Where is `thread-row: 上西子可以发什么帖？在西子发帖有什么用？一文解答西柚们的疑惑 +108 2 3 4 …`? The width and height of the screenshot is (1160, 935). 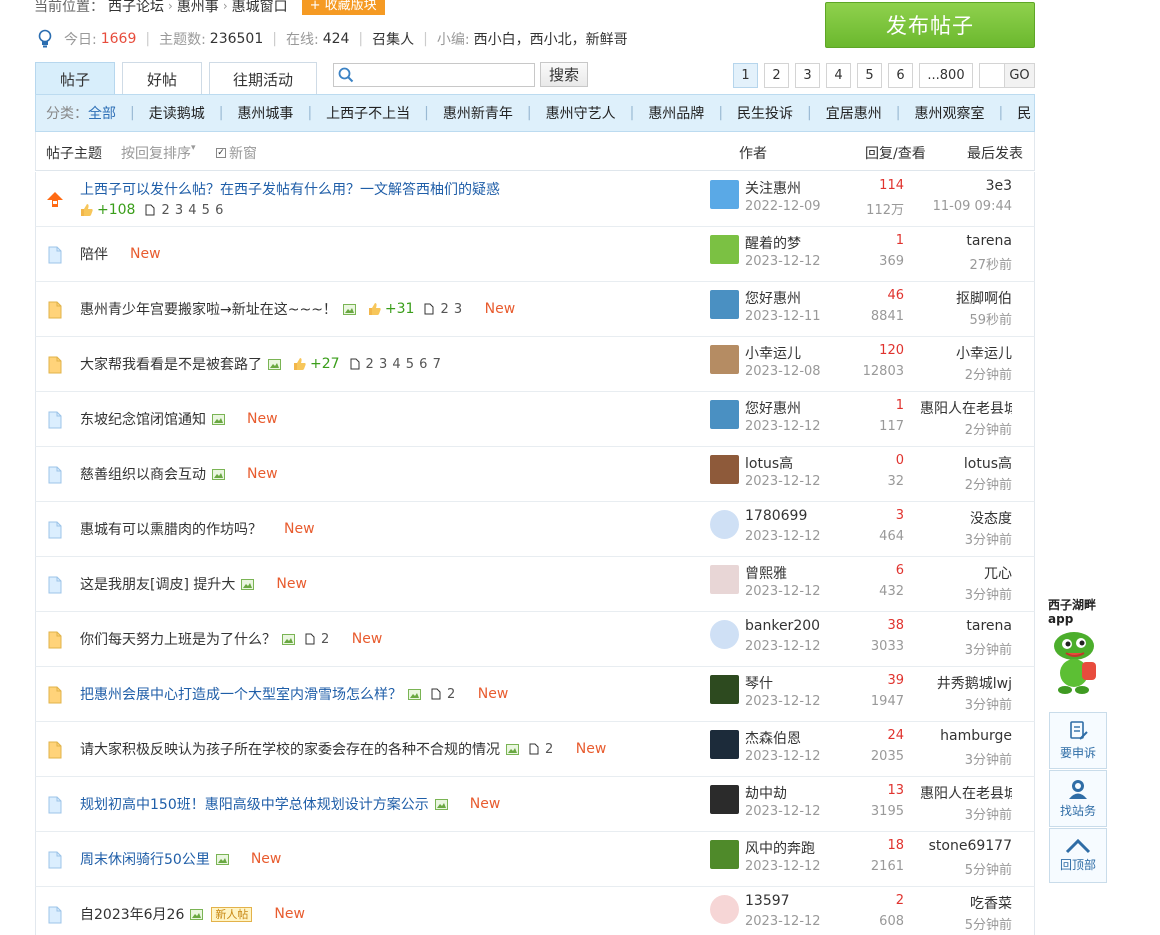 thread-row: 上西子可以发什么帖？在西子发帖有什么用？一文解答西柚们的疑惑 +108 2 3 4 … is located at coordinates (535, 199).